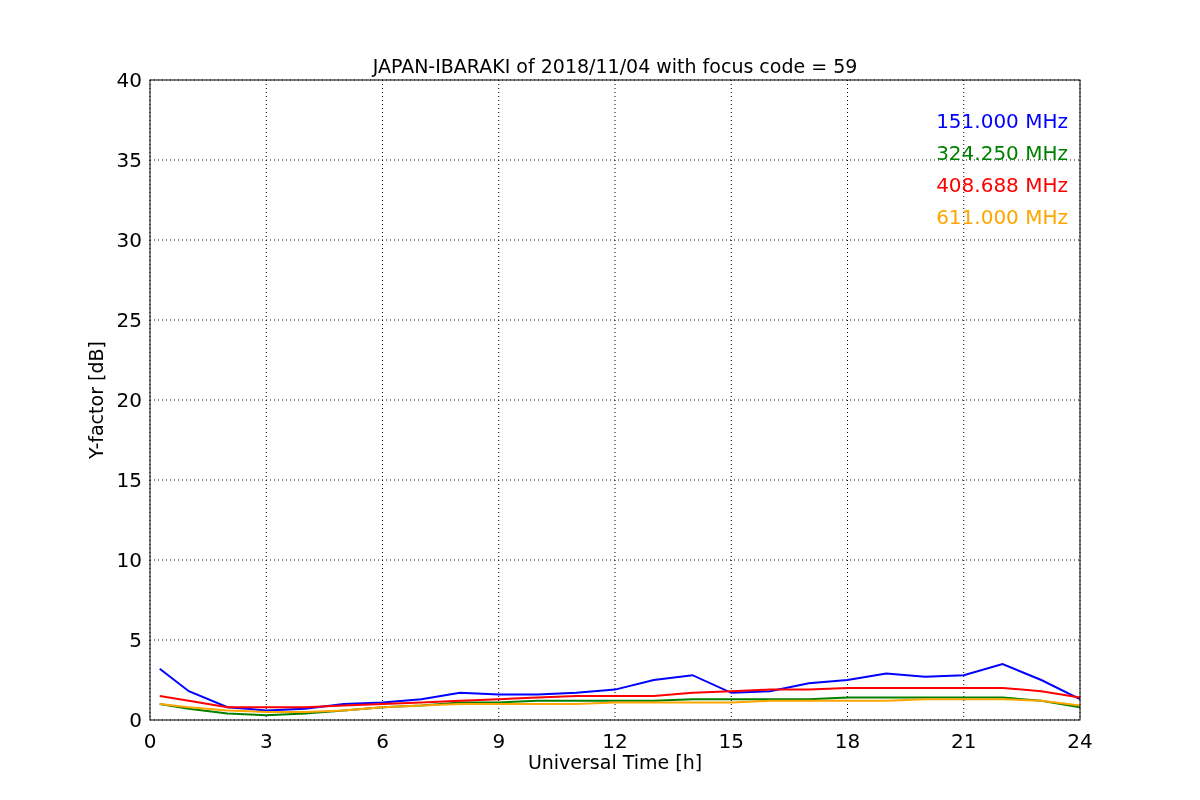  Describe the element at coordinates (129, 320) in the screenshot. I see `y-tick-label: 25` at that location.